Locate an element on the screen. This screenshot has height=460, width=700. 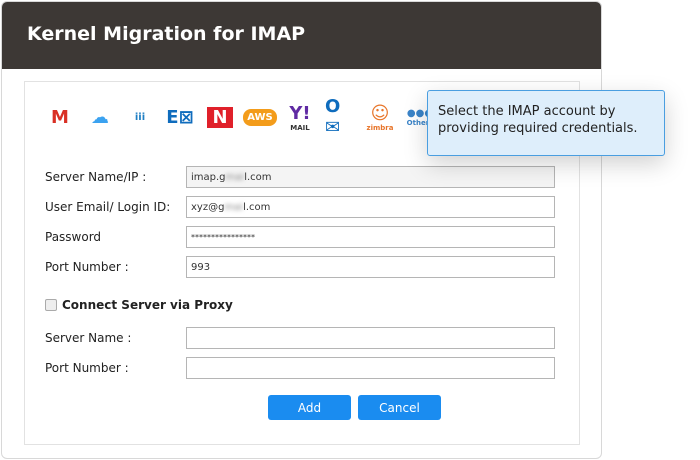
title-bar: Kernel Migration for IMAP is located at coordinates (301, 35).